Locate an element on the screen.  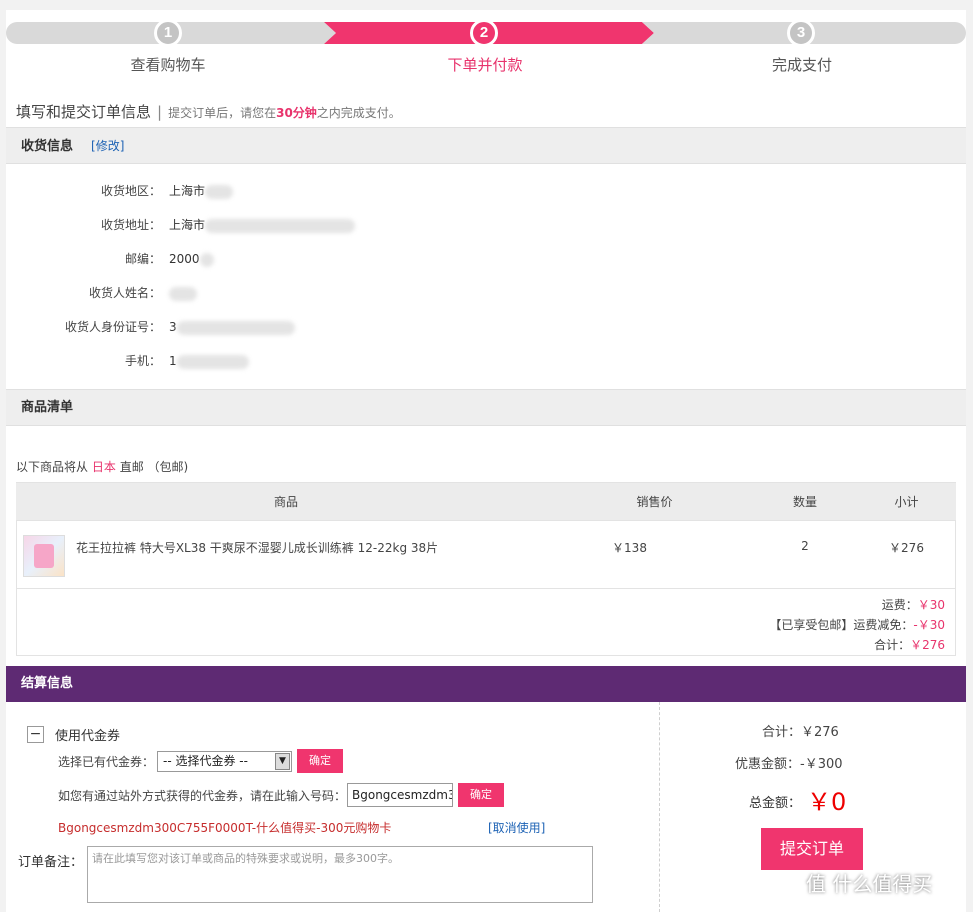
id-number-label: 收货人身份证号： is located at coordinates (112, 327).